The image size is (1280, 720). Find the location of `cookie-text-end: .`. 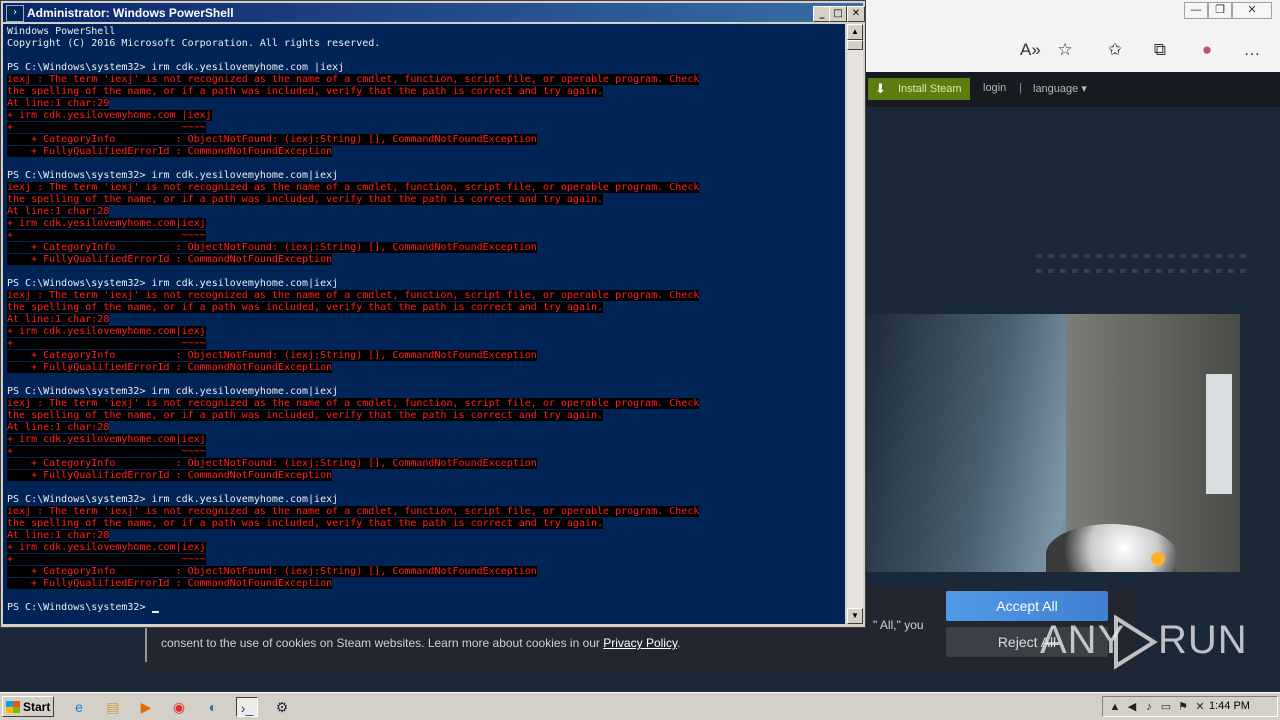

cookie-text-end: . is located at coordinates (679, 643).